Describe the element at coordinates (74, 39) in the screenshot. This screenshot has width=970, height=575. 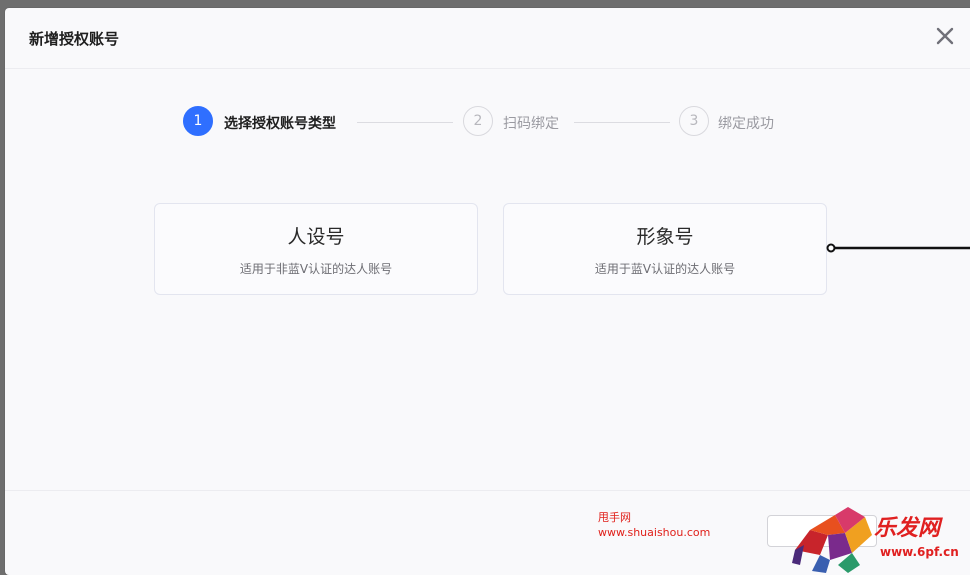
I see `dialog-title: 新增授权账号` at that location.